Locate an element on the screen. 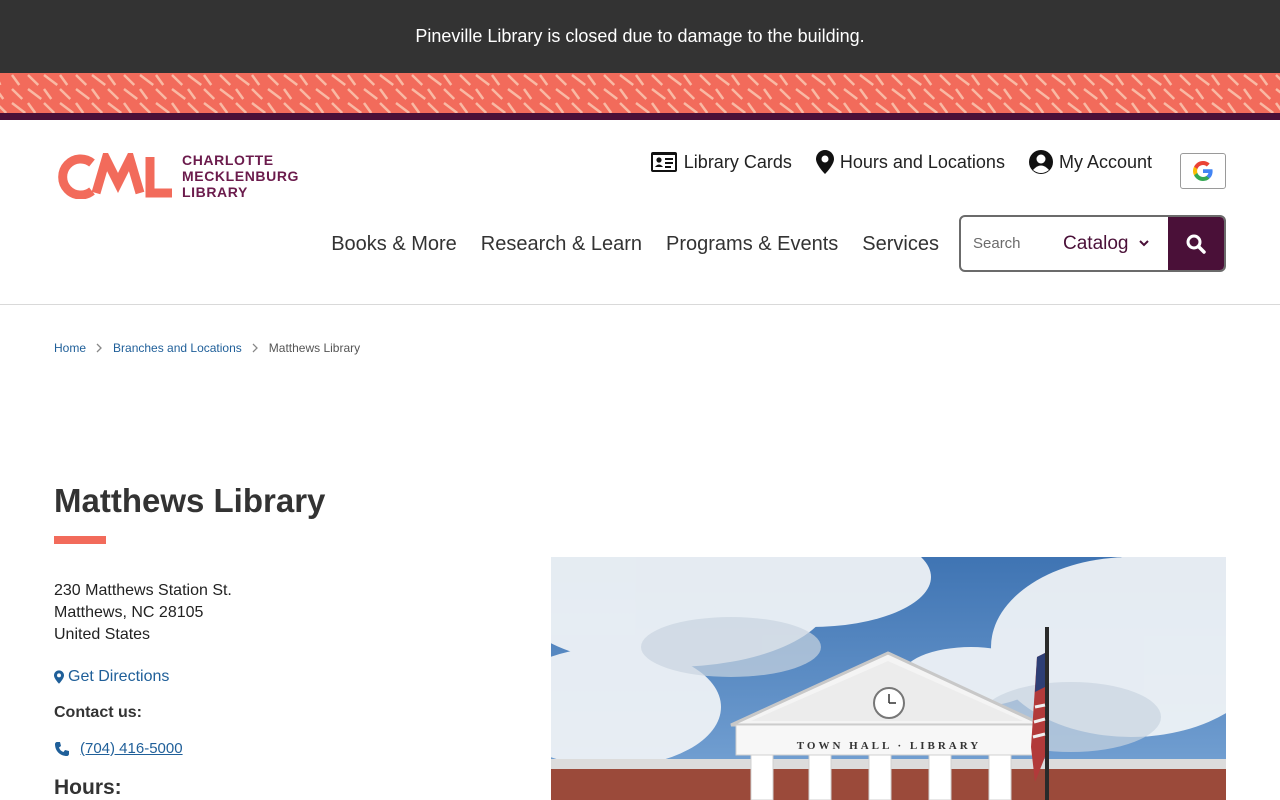 The height and width of the screenshot is (800, 1280). site-logo: CHARLOTTE MECKLENBURG LIBRARY is located at coordinates (176, 176).